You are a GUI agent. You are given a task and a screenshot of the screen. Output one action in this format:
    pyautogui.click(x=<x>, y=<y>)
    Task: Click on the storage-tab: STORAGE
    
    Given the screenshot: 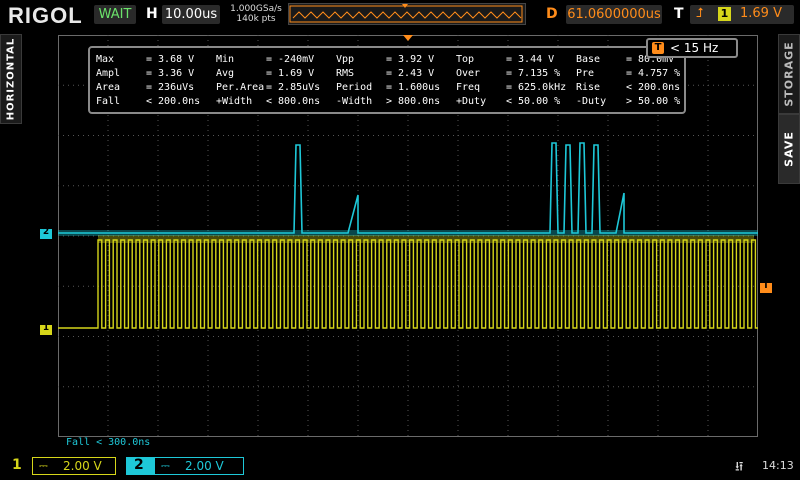 What is the action you would take?
    pyautogui.click(x=789, y=74)
    